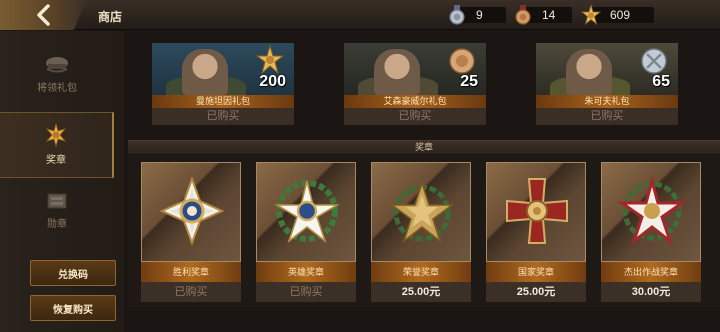  I want to click on sidebar-item-medals: 奖章, so click(57, 145).